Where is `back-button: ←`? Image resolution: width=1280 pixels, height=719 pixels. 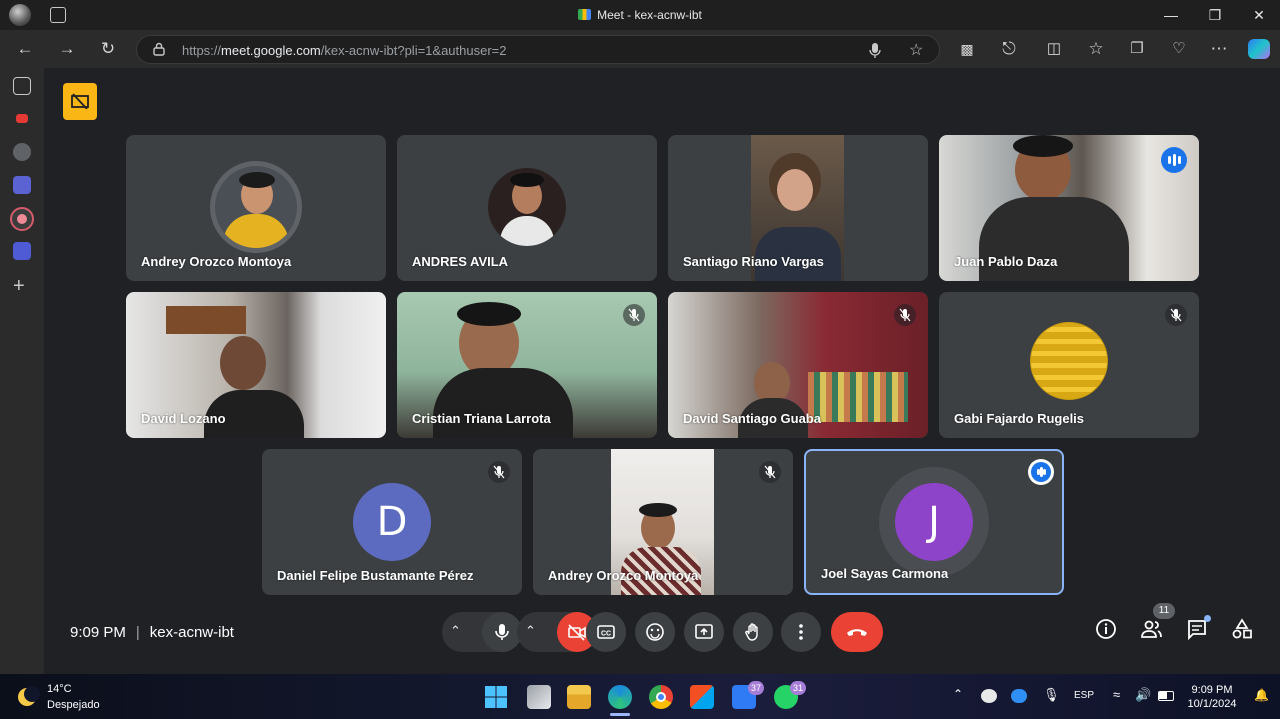
back-button: ← is located at coordinates (25, 49).